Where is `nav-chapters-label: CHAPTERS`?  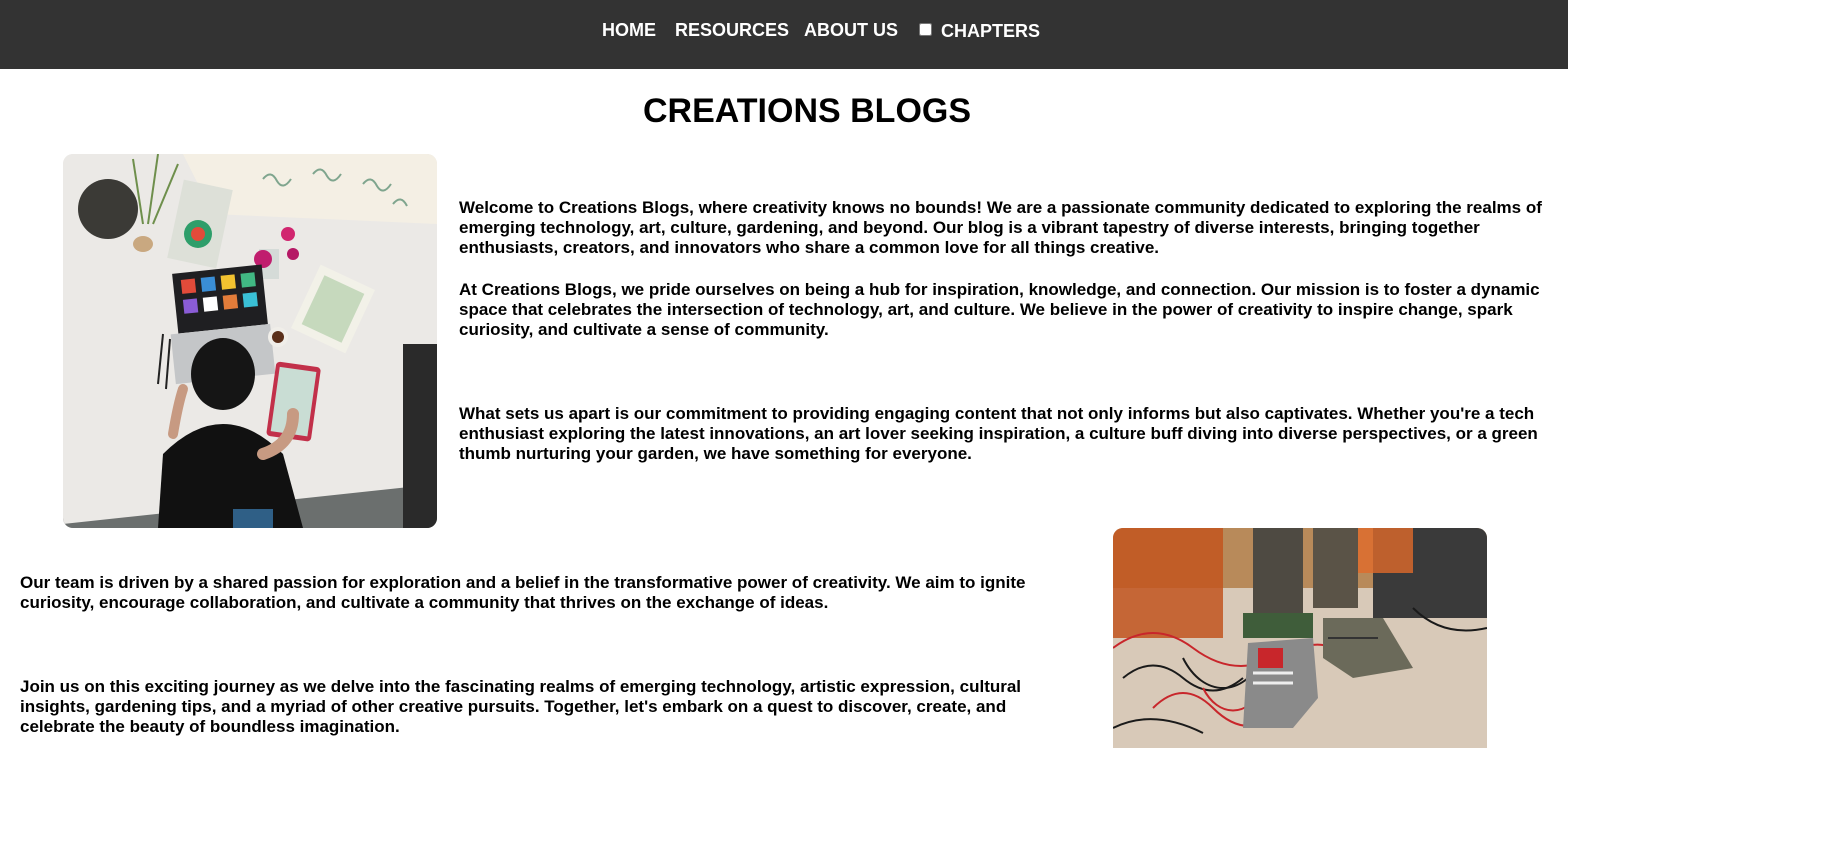
nav-chapters-label: CHAPTERS is located at coordinates (990, 31).